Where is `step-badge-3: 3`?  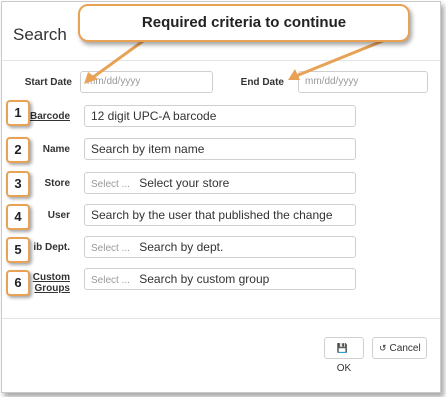 step-badge-3: 3 is located at coordinates (18, 184).